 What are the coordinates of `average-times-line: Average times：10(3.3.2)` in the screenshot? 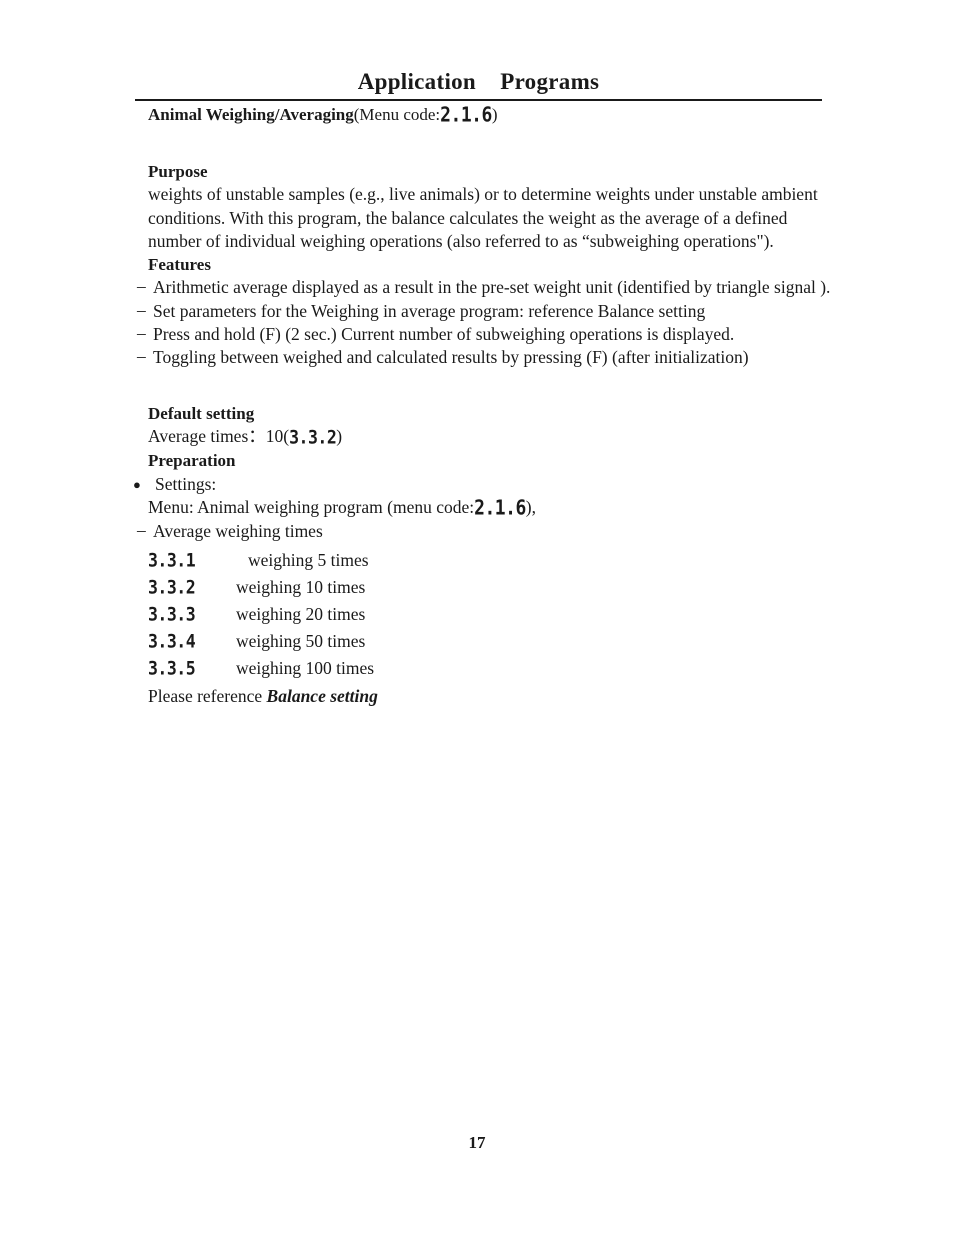 It's located at (551, 437).